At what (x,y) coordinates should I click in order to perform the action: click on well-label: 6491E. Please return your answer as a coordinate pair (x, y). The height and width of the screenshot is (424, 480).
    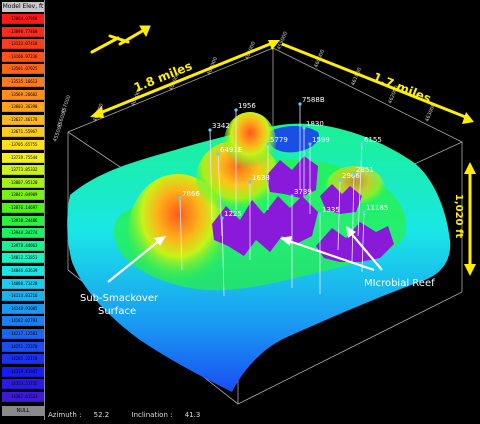
    Looking at the image, I should click on (231, 150).